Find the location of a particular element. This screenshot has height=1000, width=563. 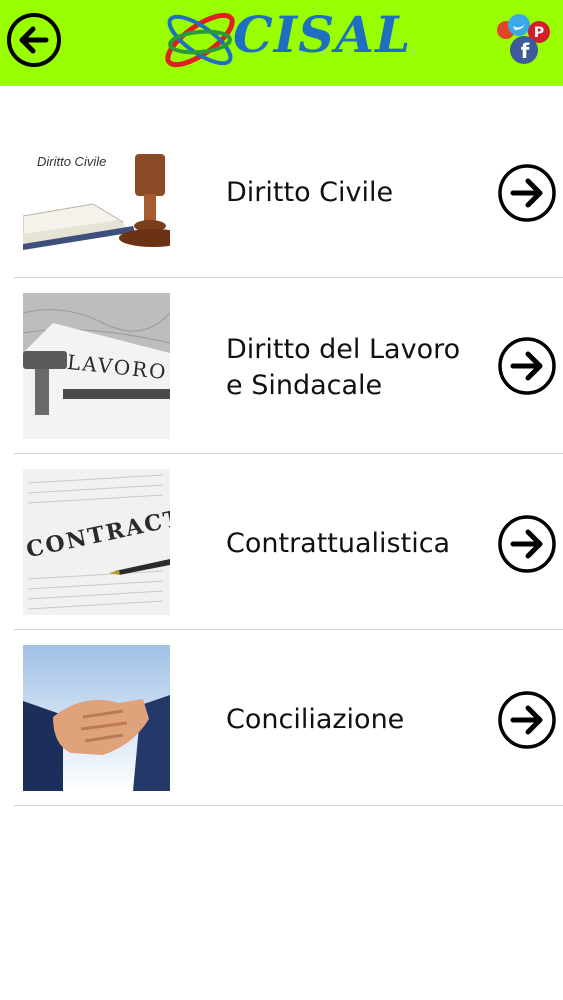

diritto-lavoro-thumbnail: LAVORO is located at coordinates (96, 366).